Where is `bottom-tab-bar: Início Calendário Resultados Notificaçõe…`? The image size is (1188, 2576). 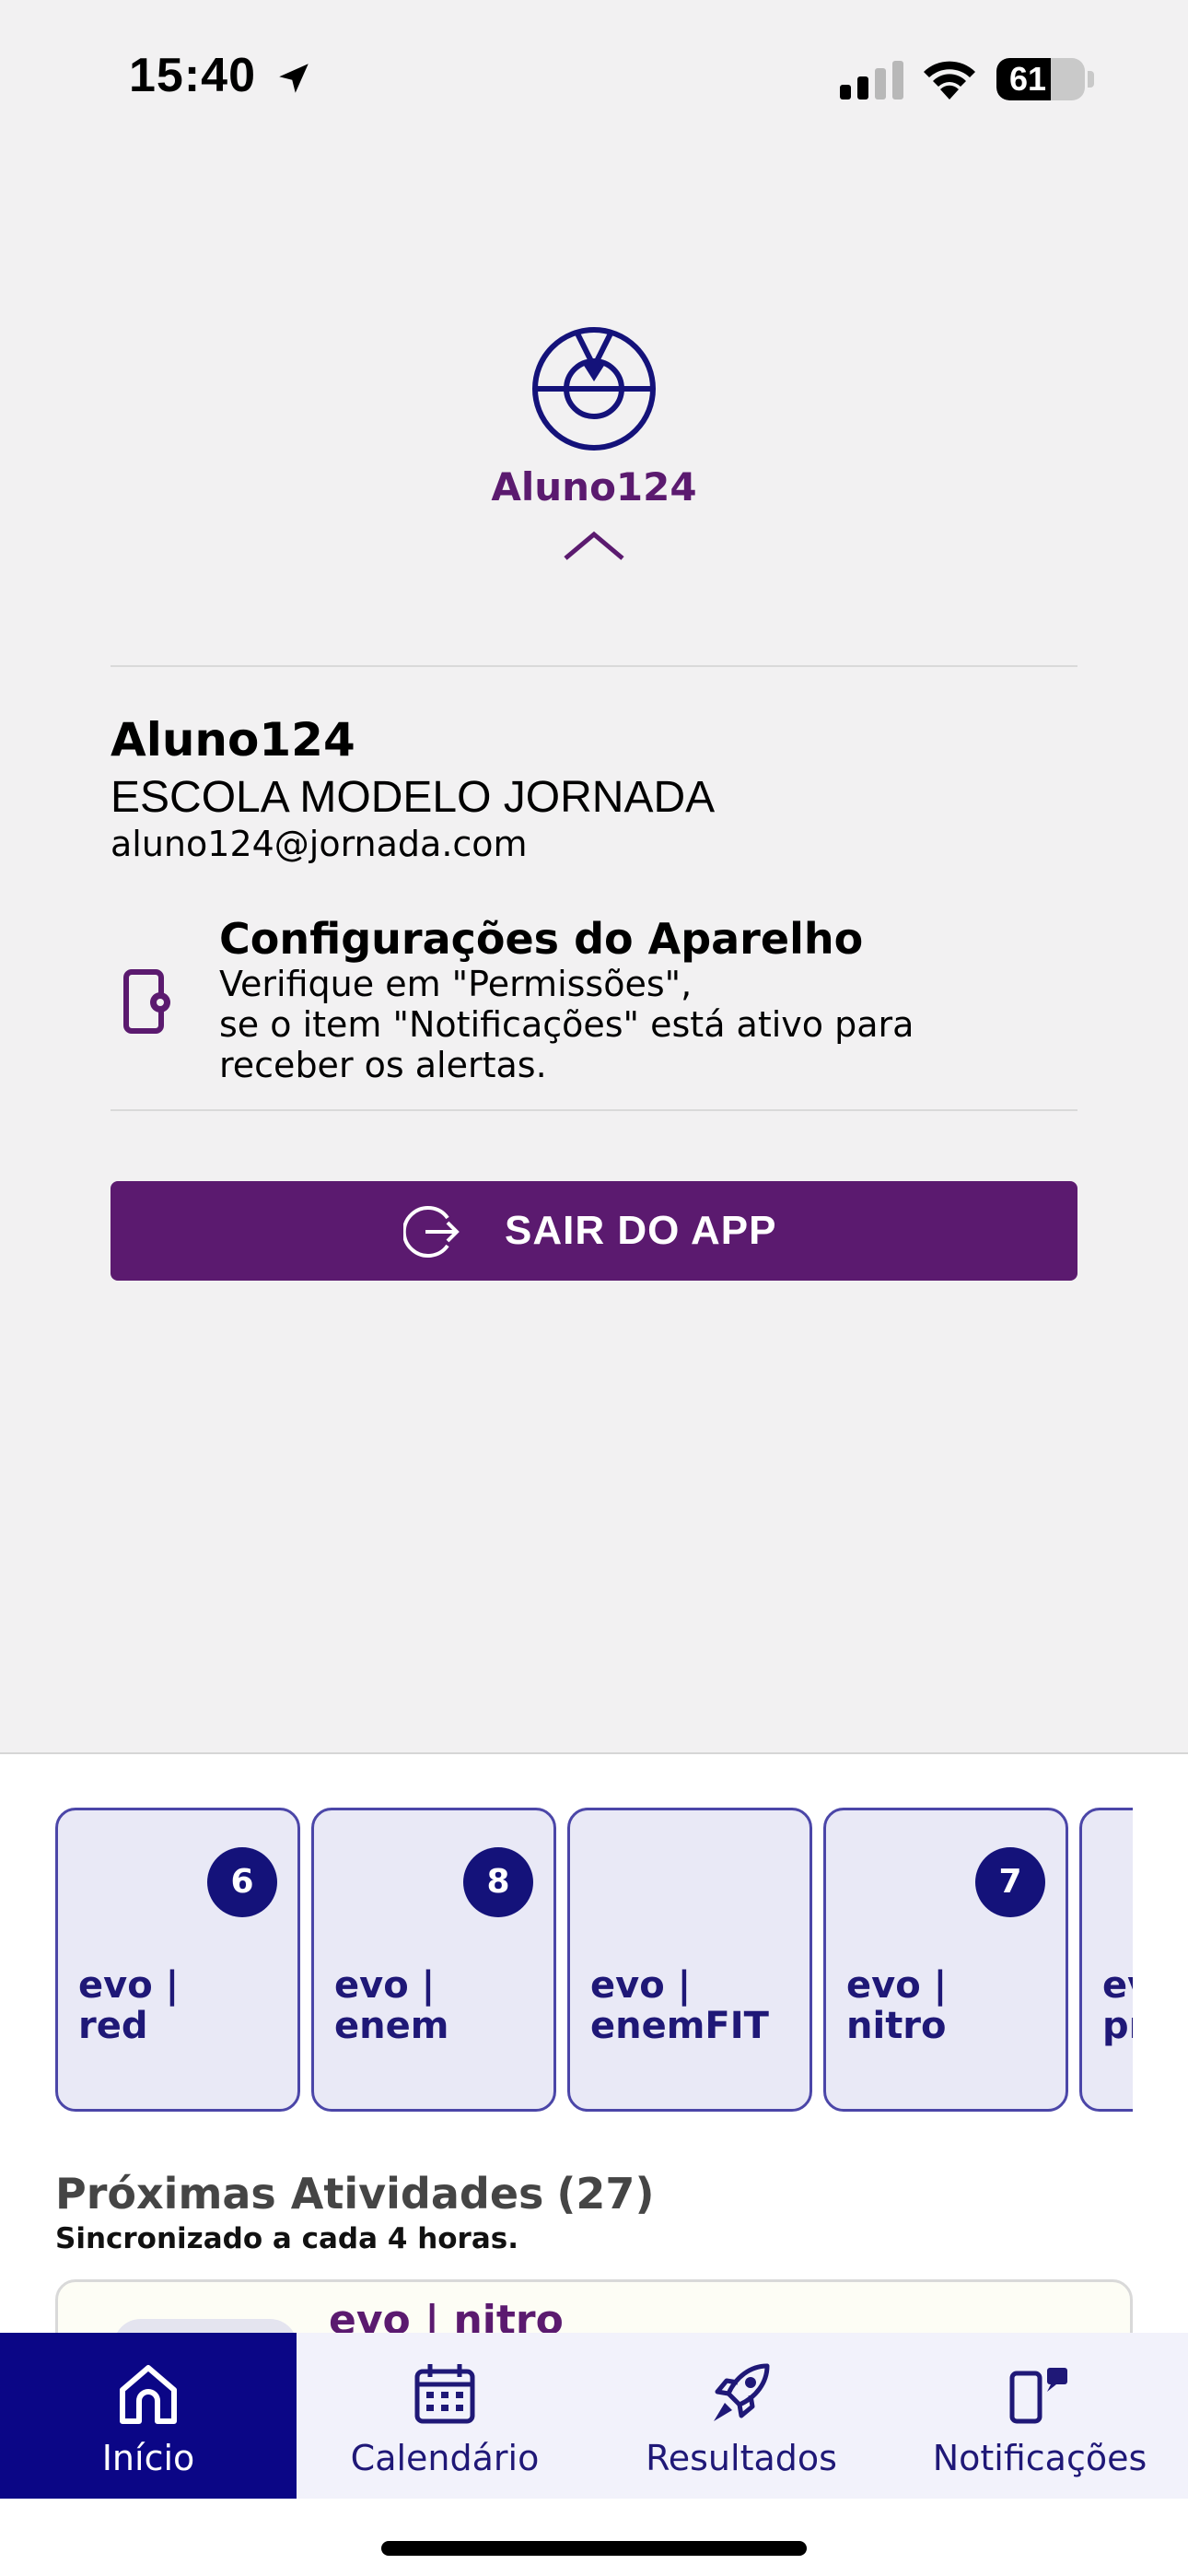
bottom-tab-bar: Início Calendário Resultados Notificaçõe… is located at coordinates (594, 2416).